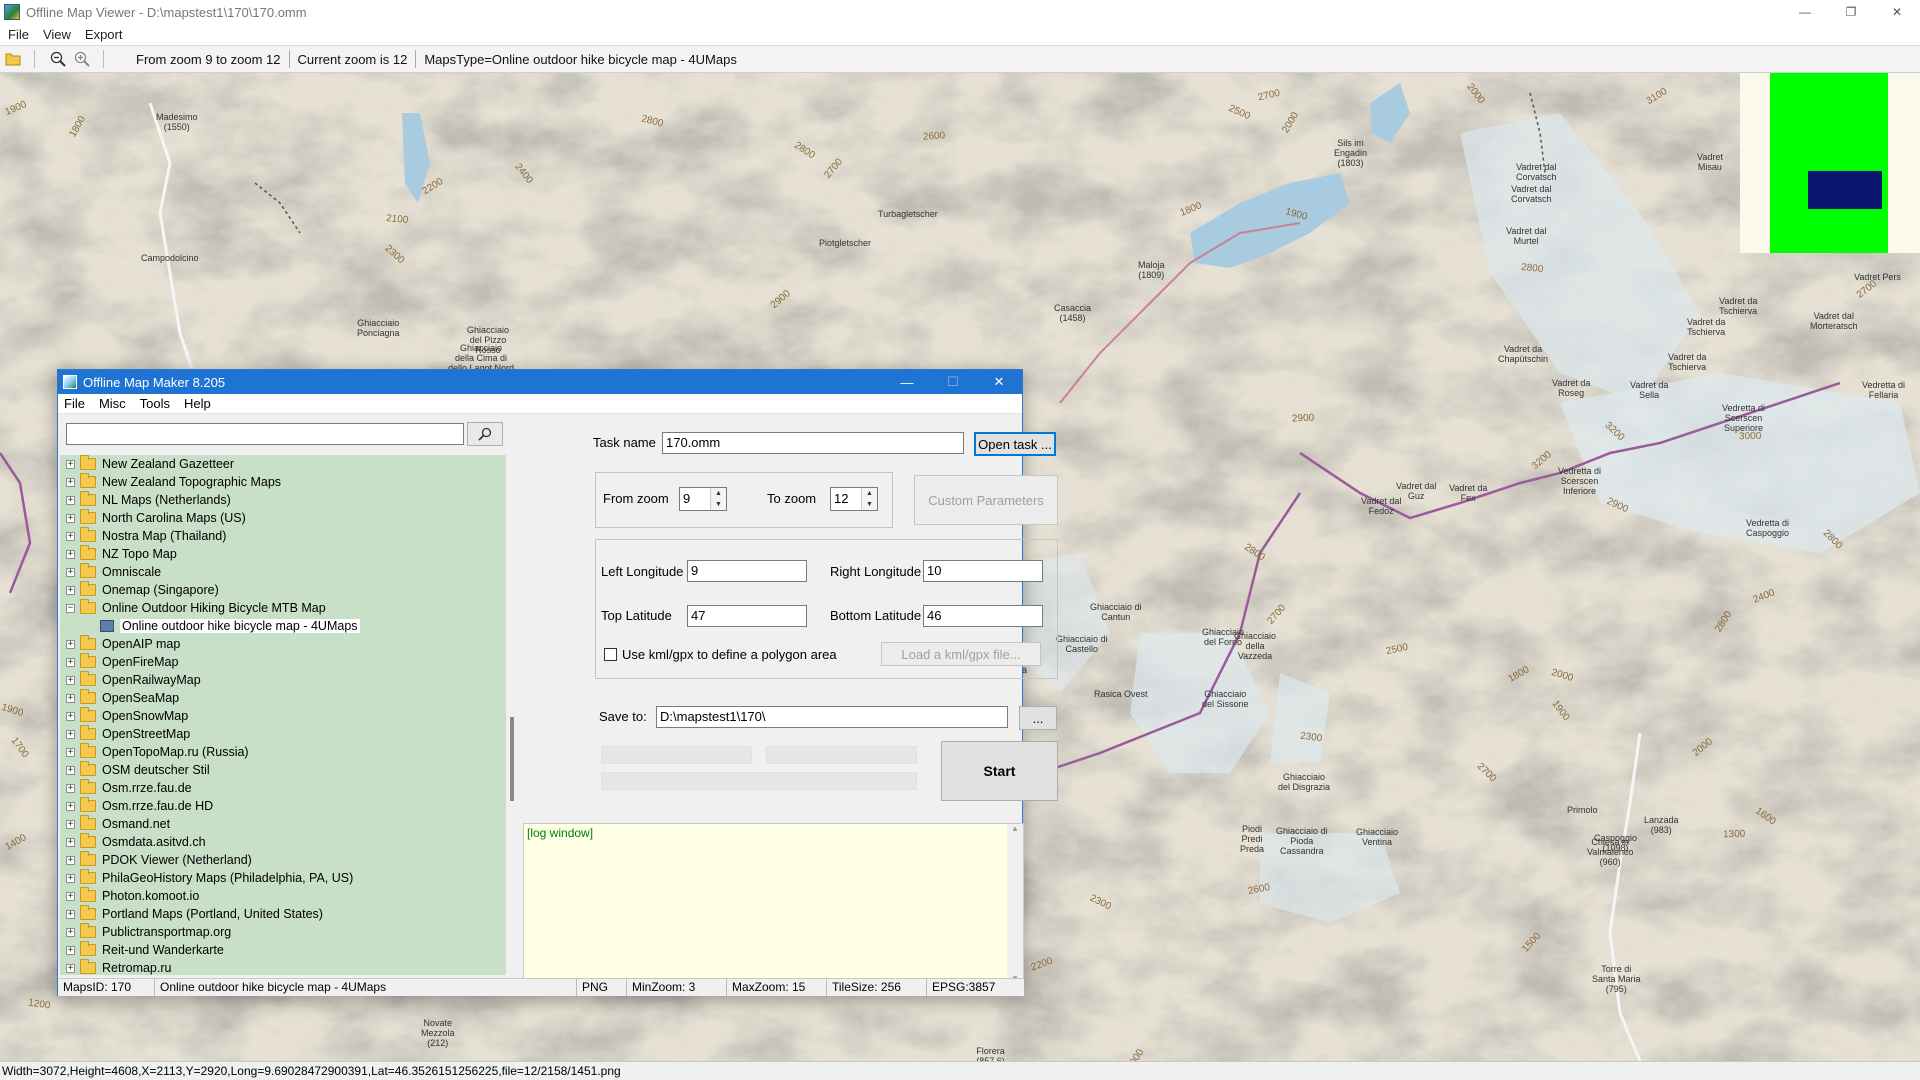  I want to click on dialog-titlebar: Offline Map Maker 8.205 — ☐ ✕, so click(540, 382).